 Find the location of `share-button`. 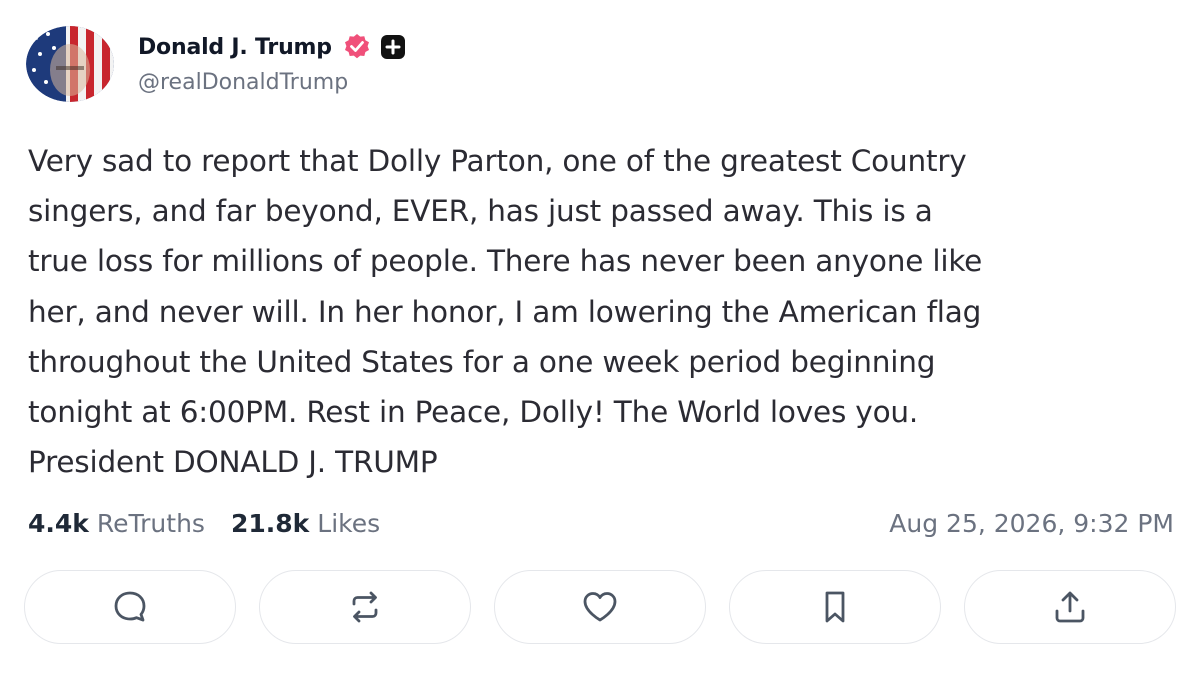

share-button is located at coordinates (1070, 607).